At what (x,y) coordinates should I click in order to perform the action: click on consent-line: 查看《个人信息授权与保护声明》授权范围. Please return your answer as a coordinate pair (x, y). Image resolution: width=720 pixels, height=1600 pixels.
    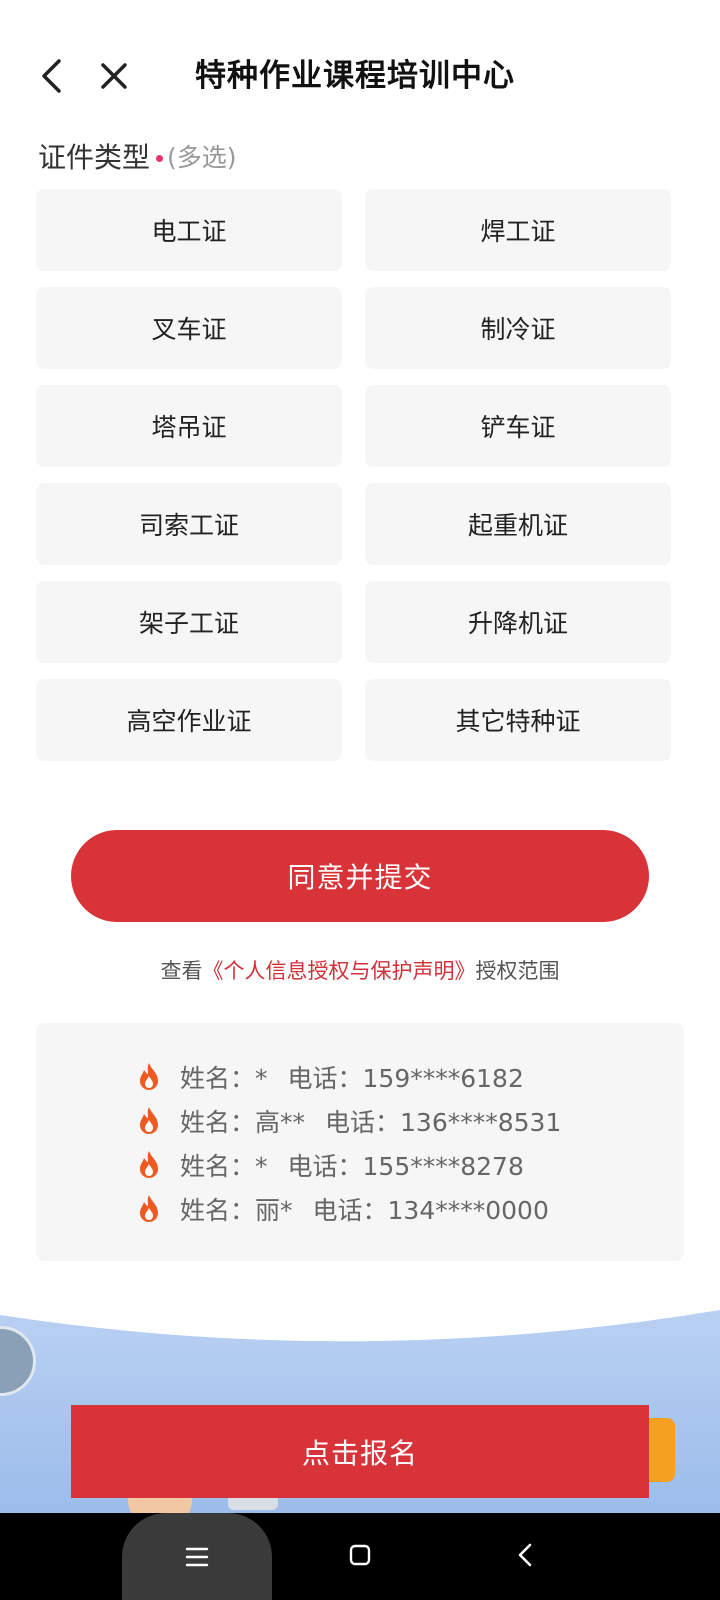
    Looking at the image, I should click on (360, 970).